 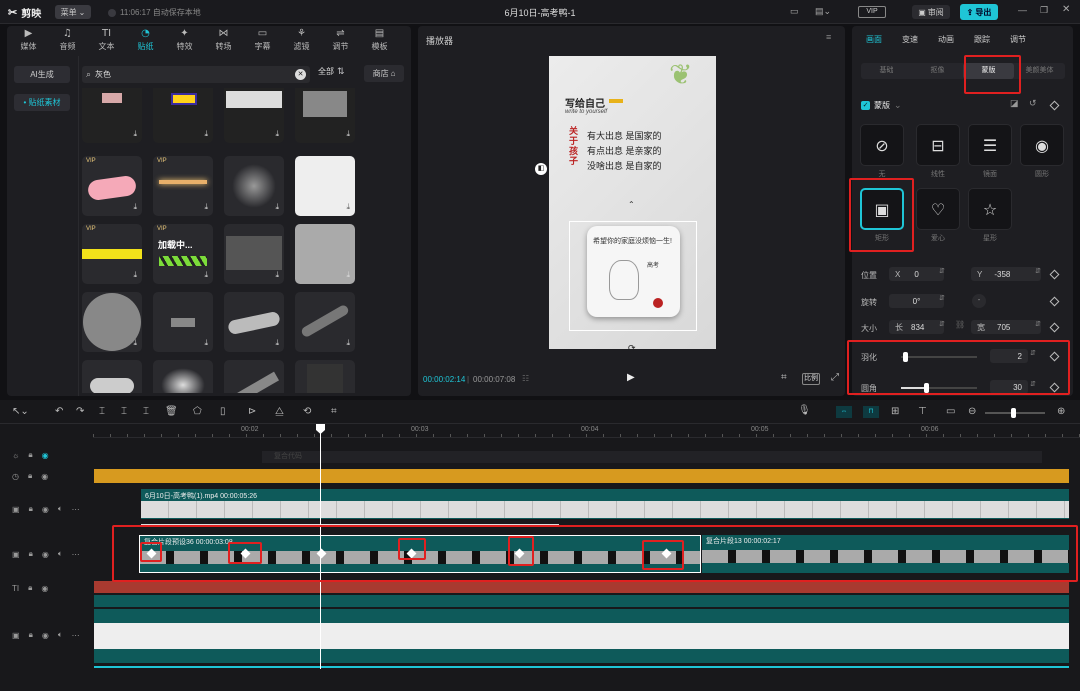 What do you see at coordinates (334, 411) in the screenshot?
I see `crop-icon: ⌗` at bounding box center [334, 411].